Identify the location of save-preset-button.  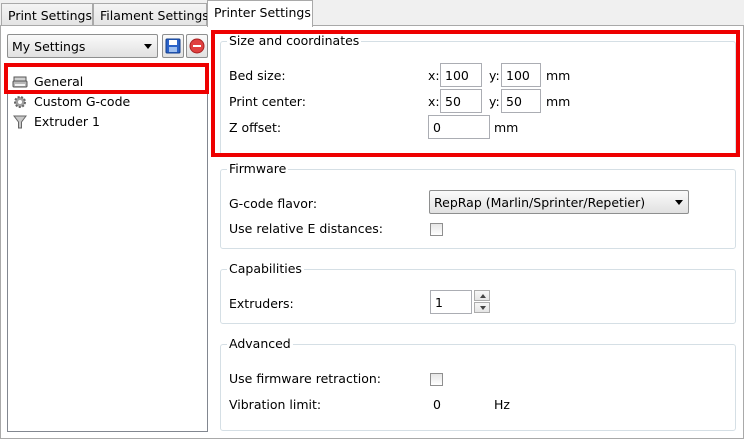
(173, 46).